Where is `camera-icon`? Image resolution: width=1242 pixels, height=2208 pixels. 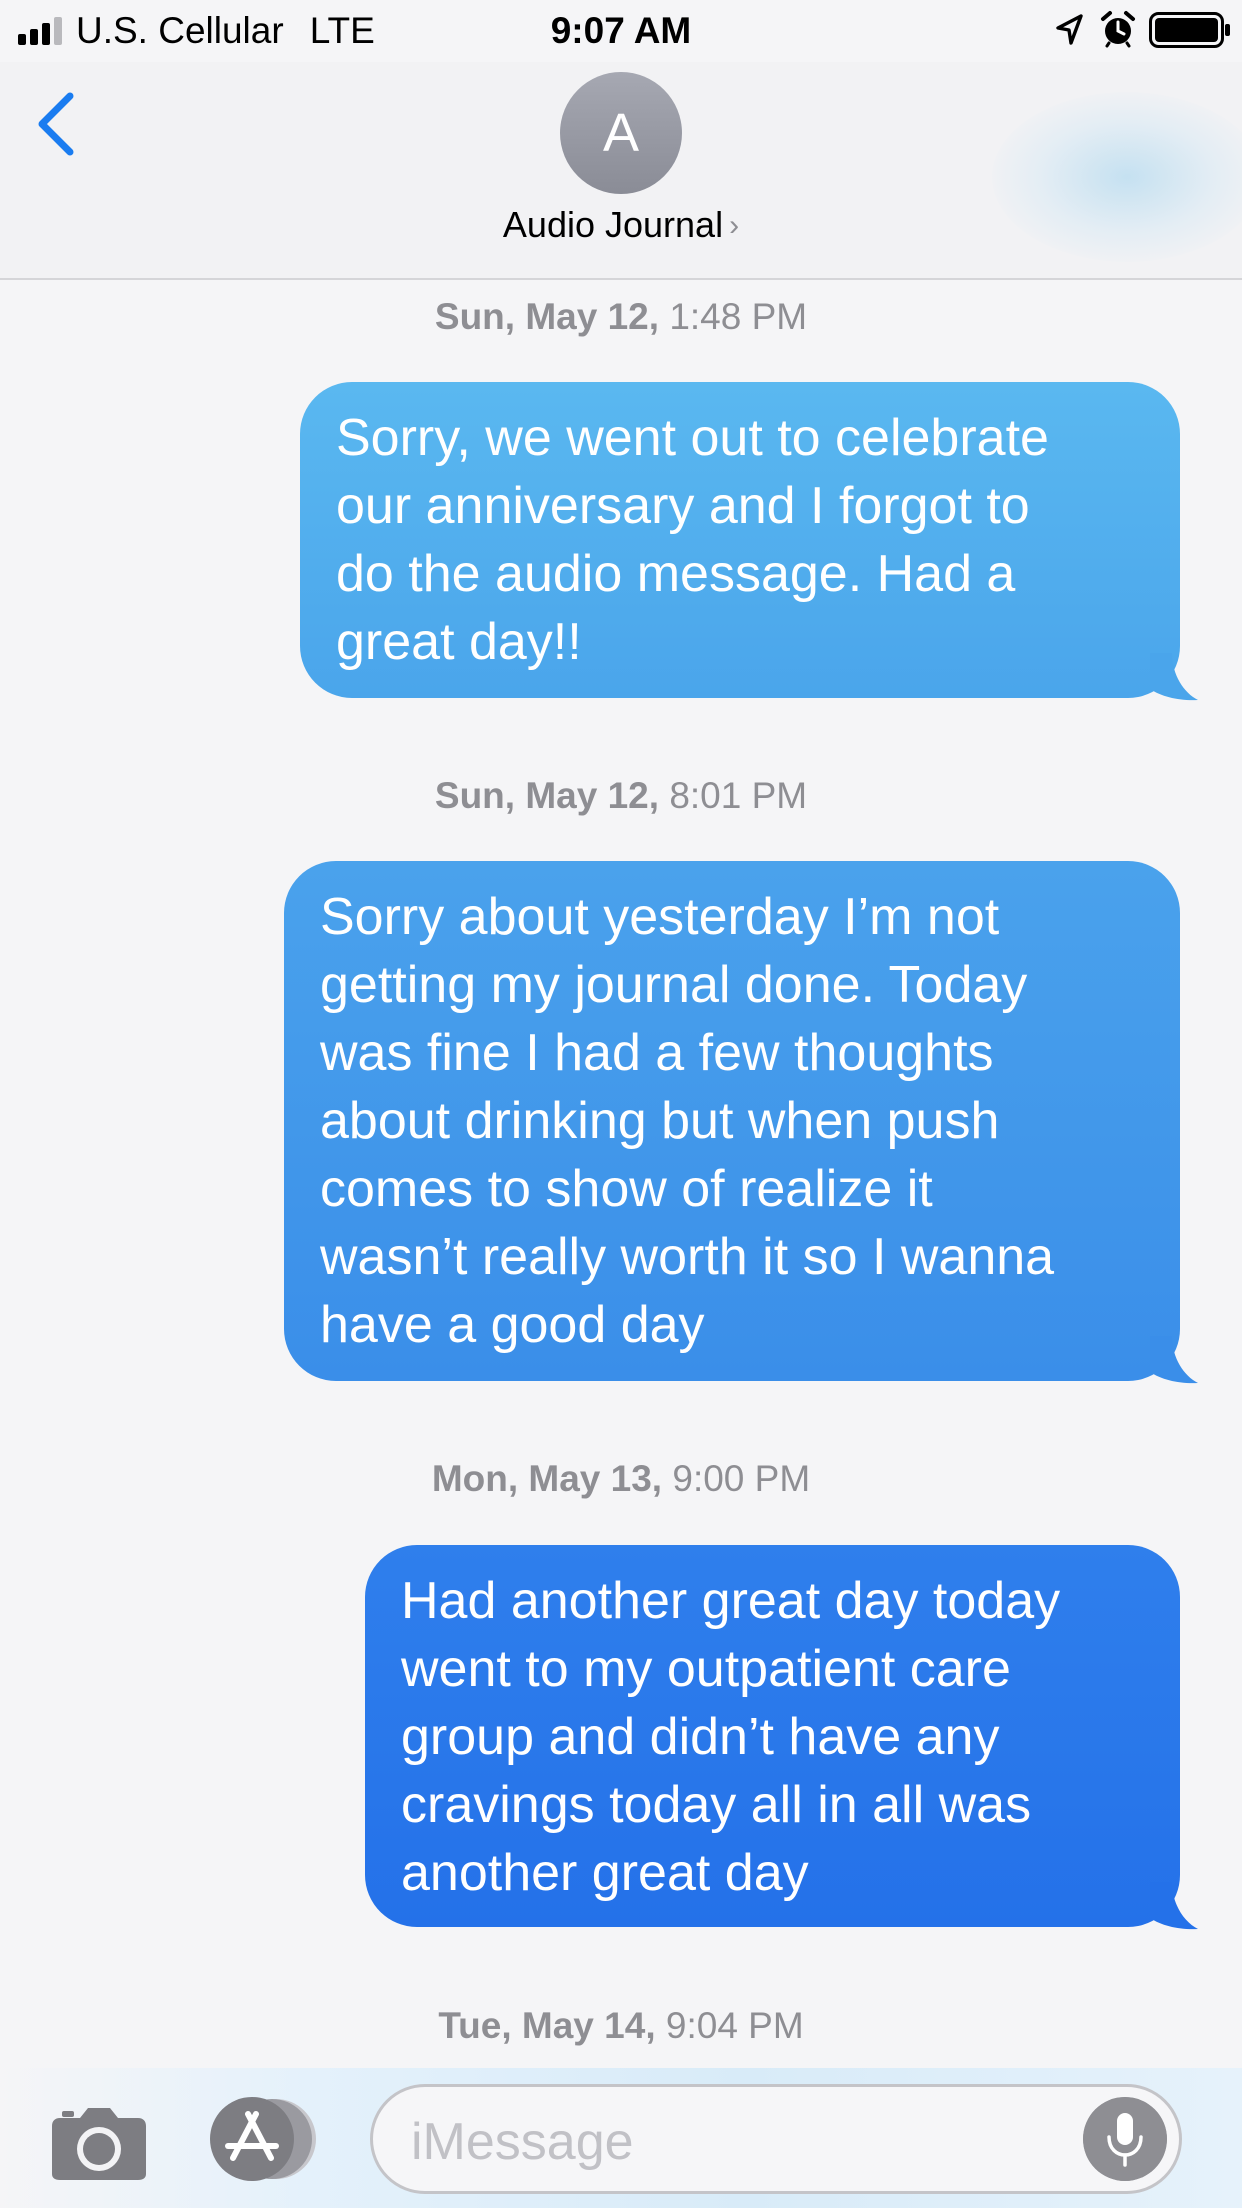 camera-icon is located at coordinates (99, 2142).